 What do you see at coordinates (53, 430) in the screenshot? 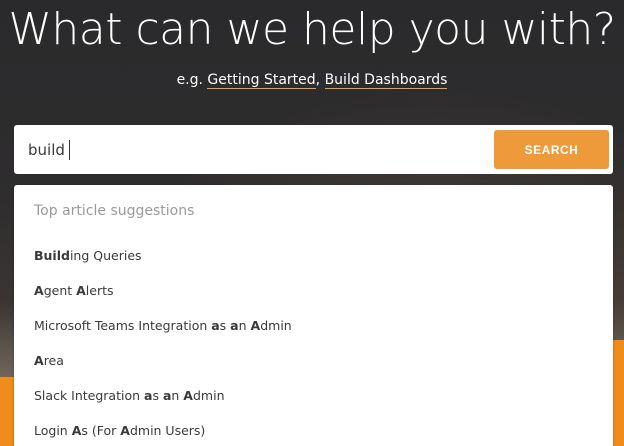
I see `suggestion-text: Login` at bounding box center [53, 430].